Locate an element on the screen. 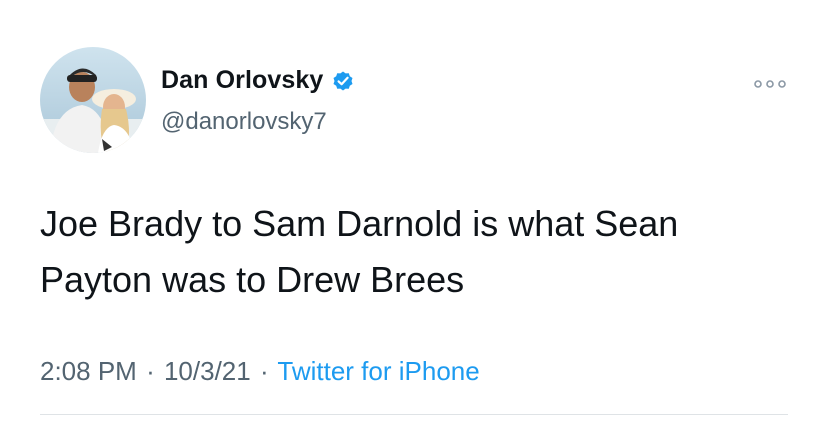 Image resolution: width=827 pixels, height=444 pixels. profile-photo is located at coordinates (93, 100).